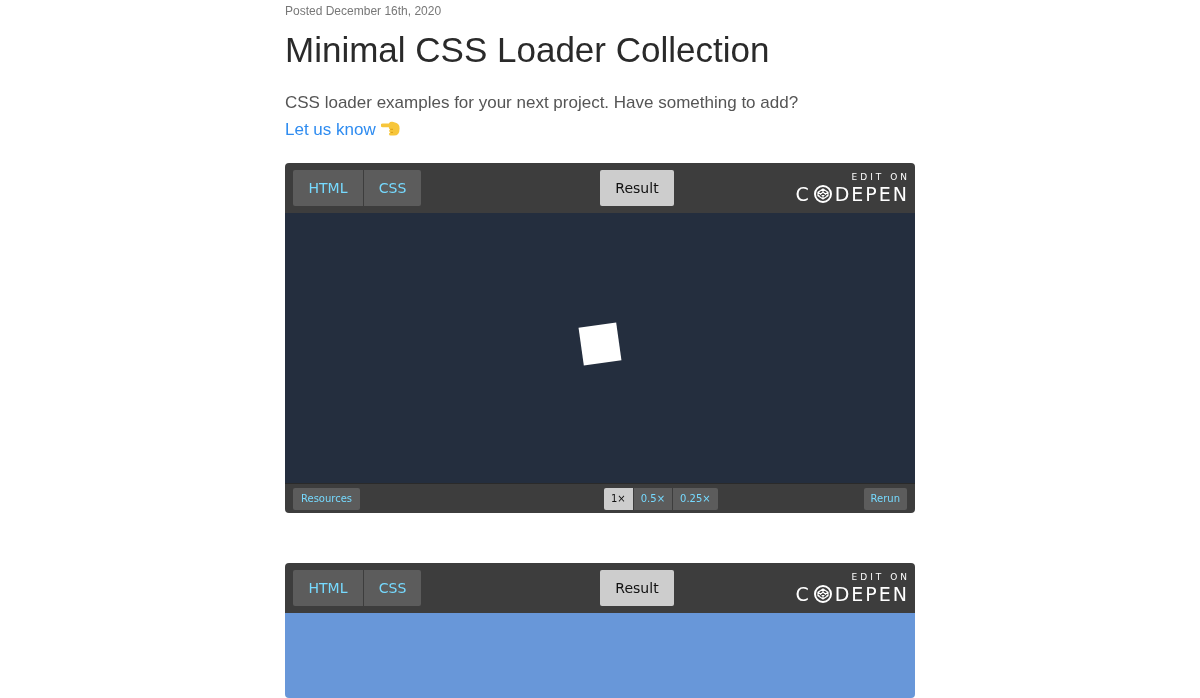 The height and width of the screenshot is (698, 1200). I want to click on pointing-hand-icon, so click(390, 128).